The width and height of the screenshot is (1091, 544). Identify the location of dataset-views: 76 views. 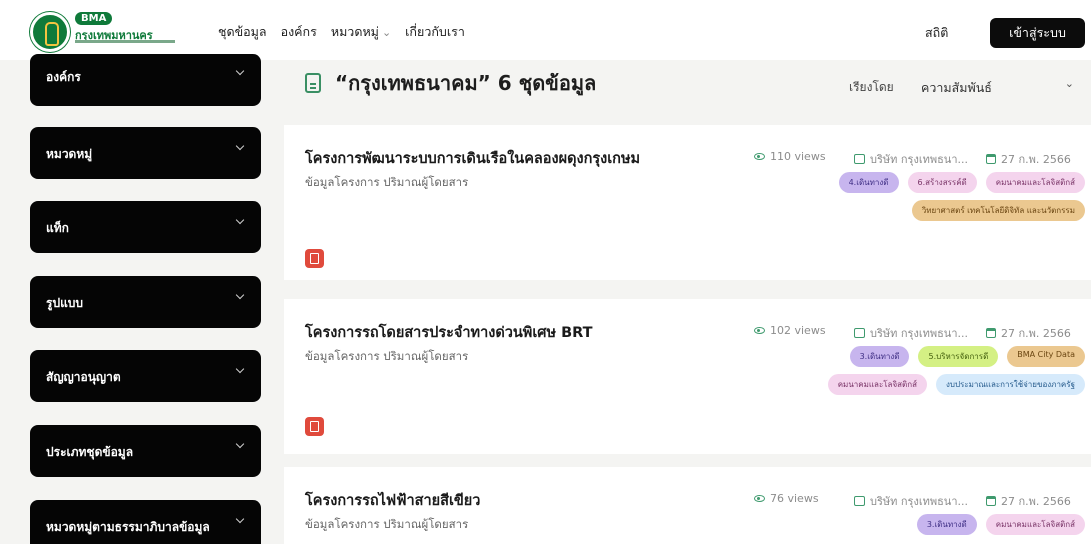
(786, 498).